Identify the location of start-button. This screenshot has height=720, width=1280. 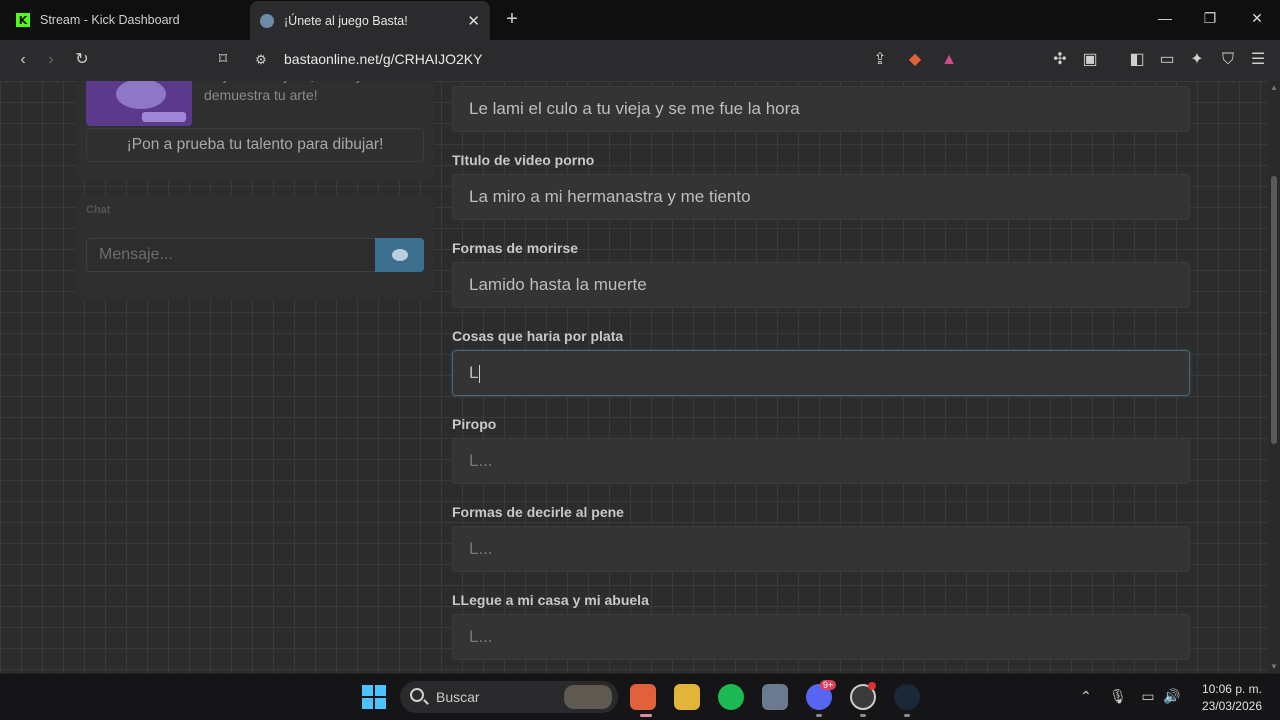
(374, 697).